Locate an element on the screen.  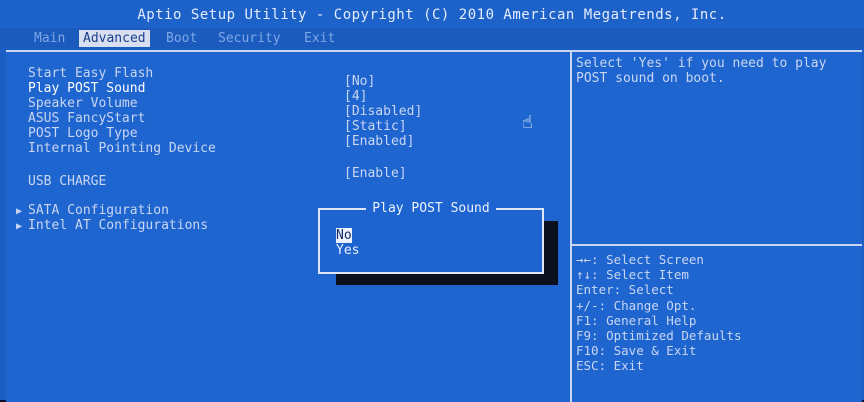
setting-label: USB CHARGE is located at coordinates (67, 181).